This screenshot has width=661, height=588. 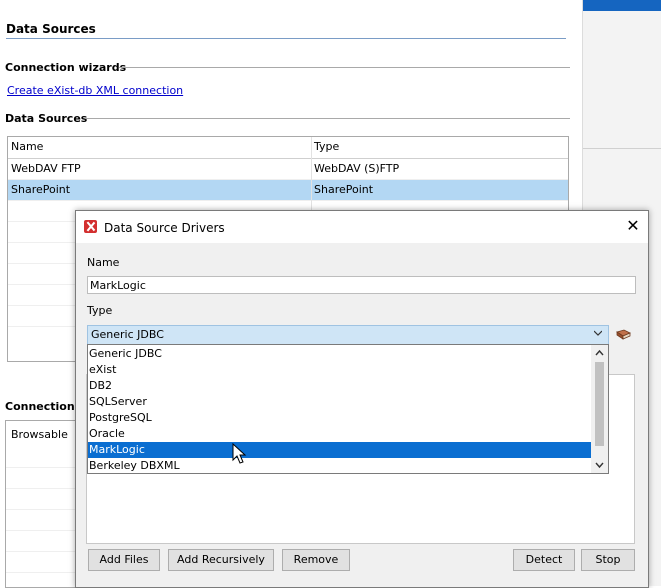 I want to click on dropdown-scrollbar, so click(x=599, y=409).